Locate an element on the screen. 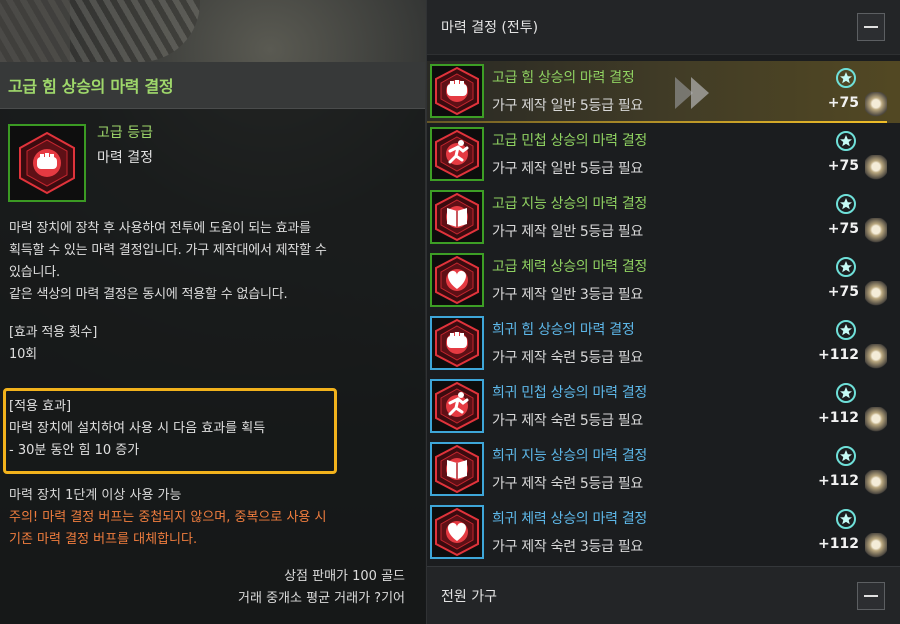  effect-line: - 30분 동안 힘 10 증가 is located at coordinates (74, 450).